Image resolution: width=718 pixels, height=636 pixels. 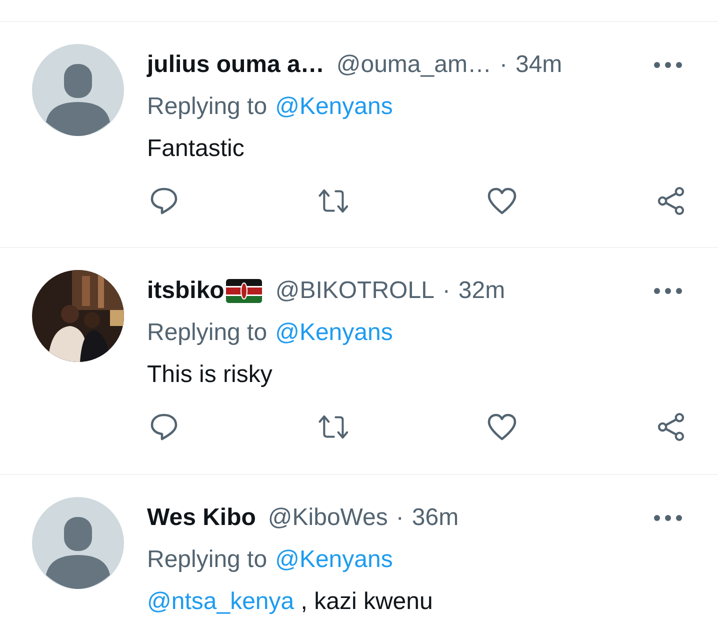 What do you see at coordinates (209, 375) in the screenshot?
I see `tweet-text: This is risky` at bounding box center [209, 375].